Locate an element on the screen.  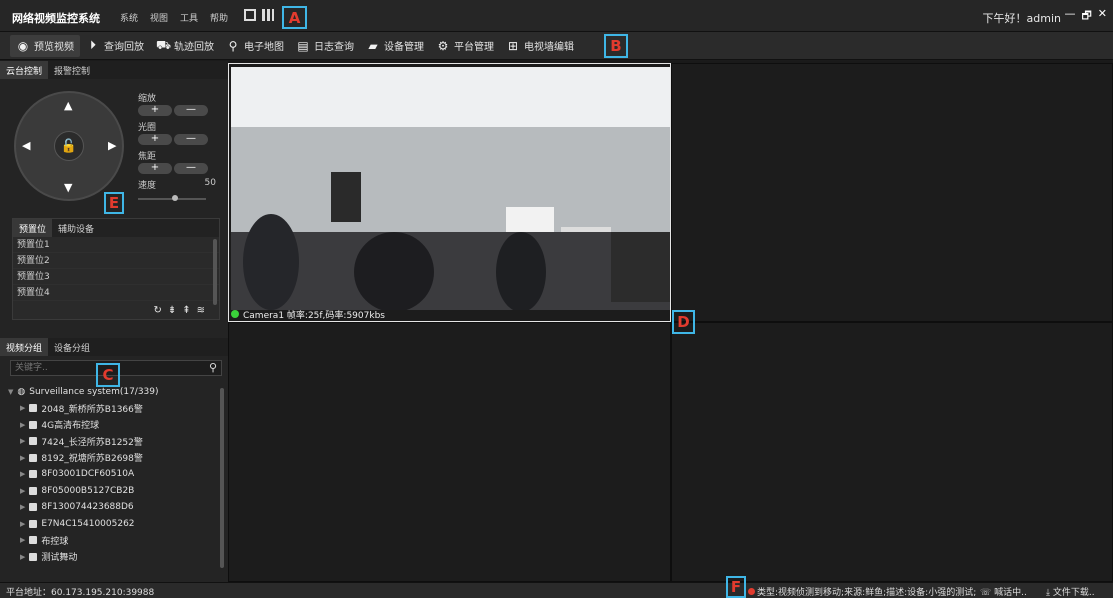
arrow-left-icon: ◀ is located at coordinates (26, 145).